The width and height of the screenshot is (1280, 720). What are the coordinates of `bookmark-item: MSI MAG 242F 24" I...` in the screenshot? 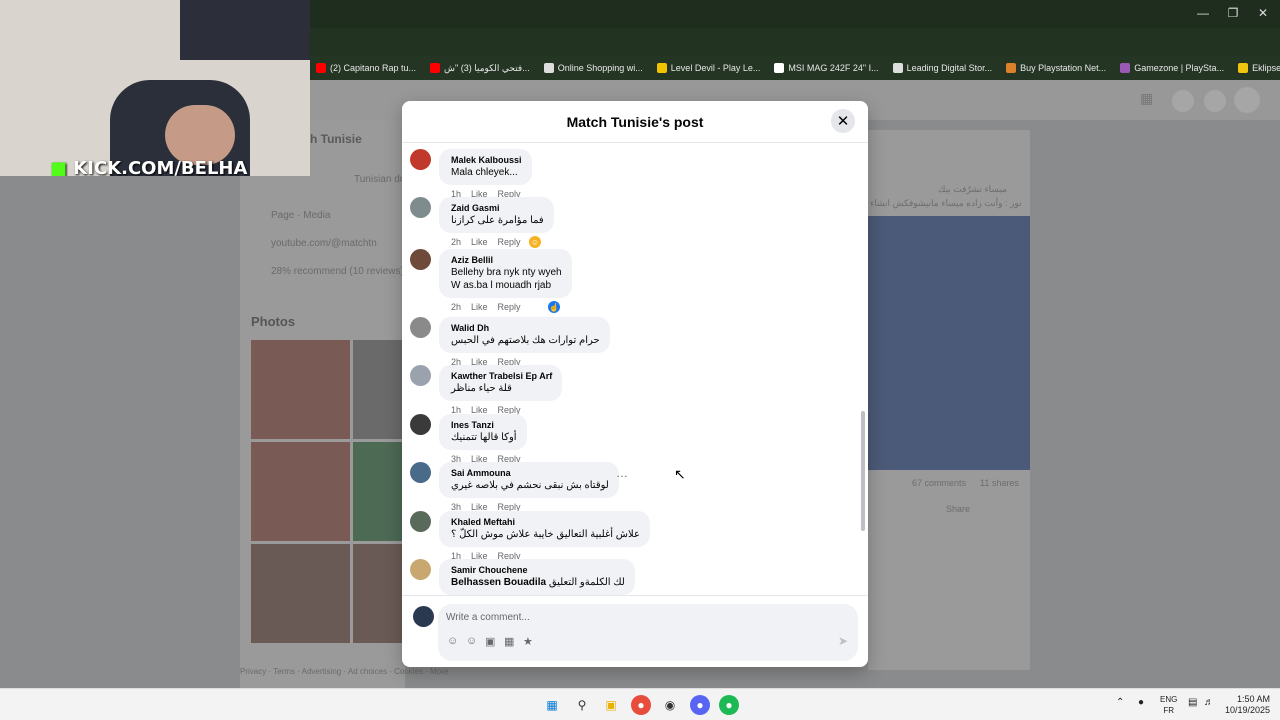 It's located at (826, 68).